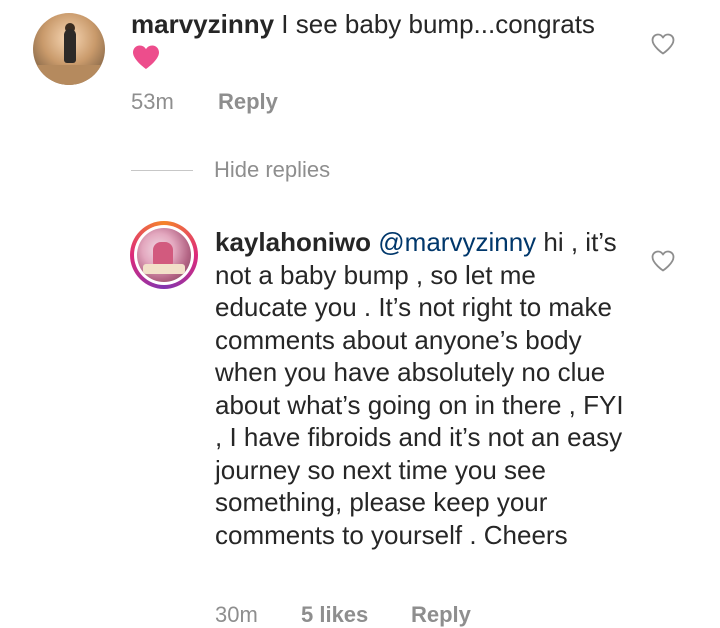 The image size is (720, 628). I want to click on reply-username: kaylahoniwo, so click(293, 242).